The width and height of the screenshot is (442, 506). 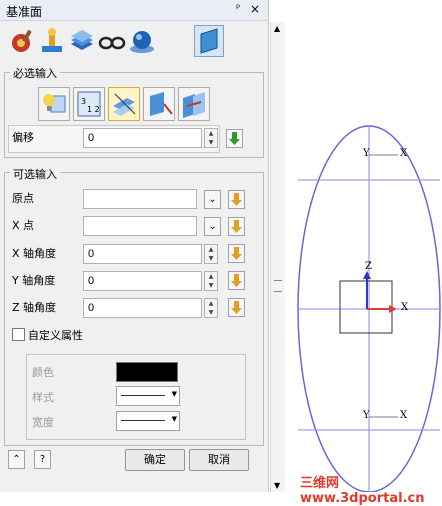 I want to click on origin-pick-arrow-icon, so click(x=236, y=199).